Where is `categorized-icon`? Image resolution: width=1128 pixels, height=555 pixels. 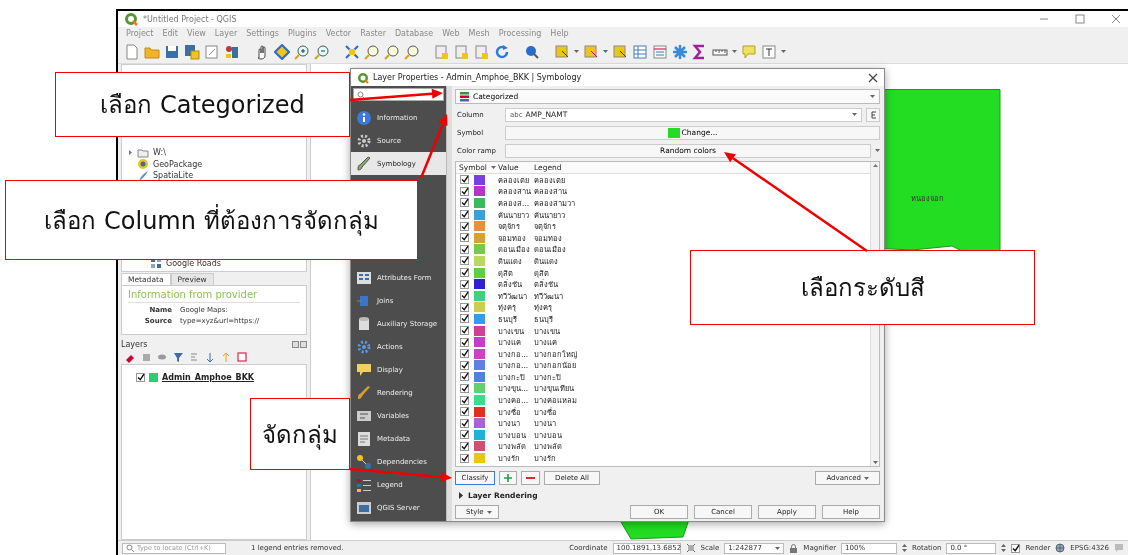 categorized-icon is located at coordinates (464, 96).